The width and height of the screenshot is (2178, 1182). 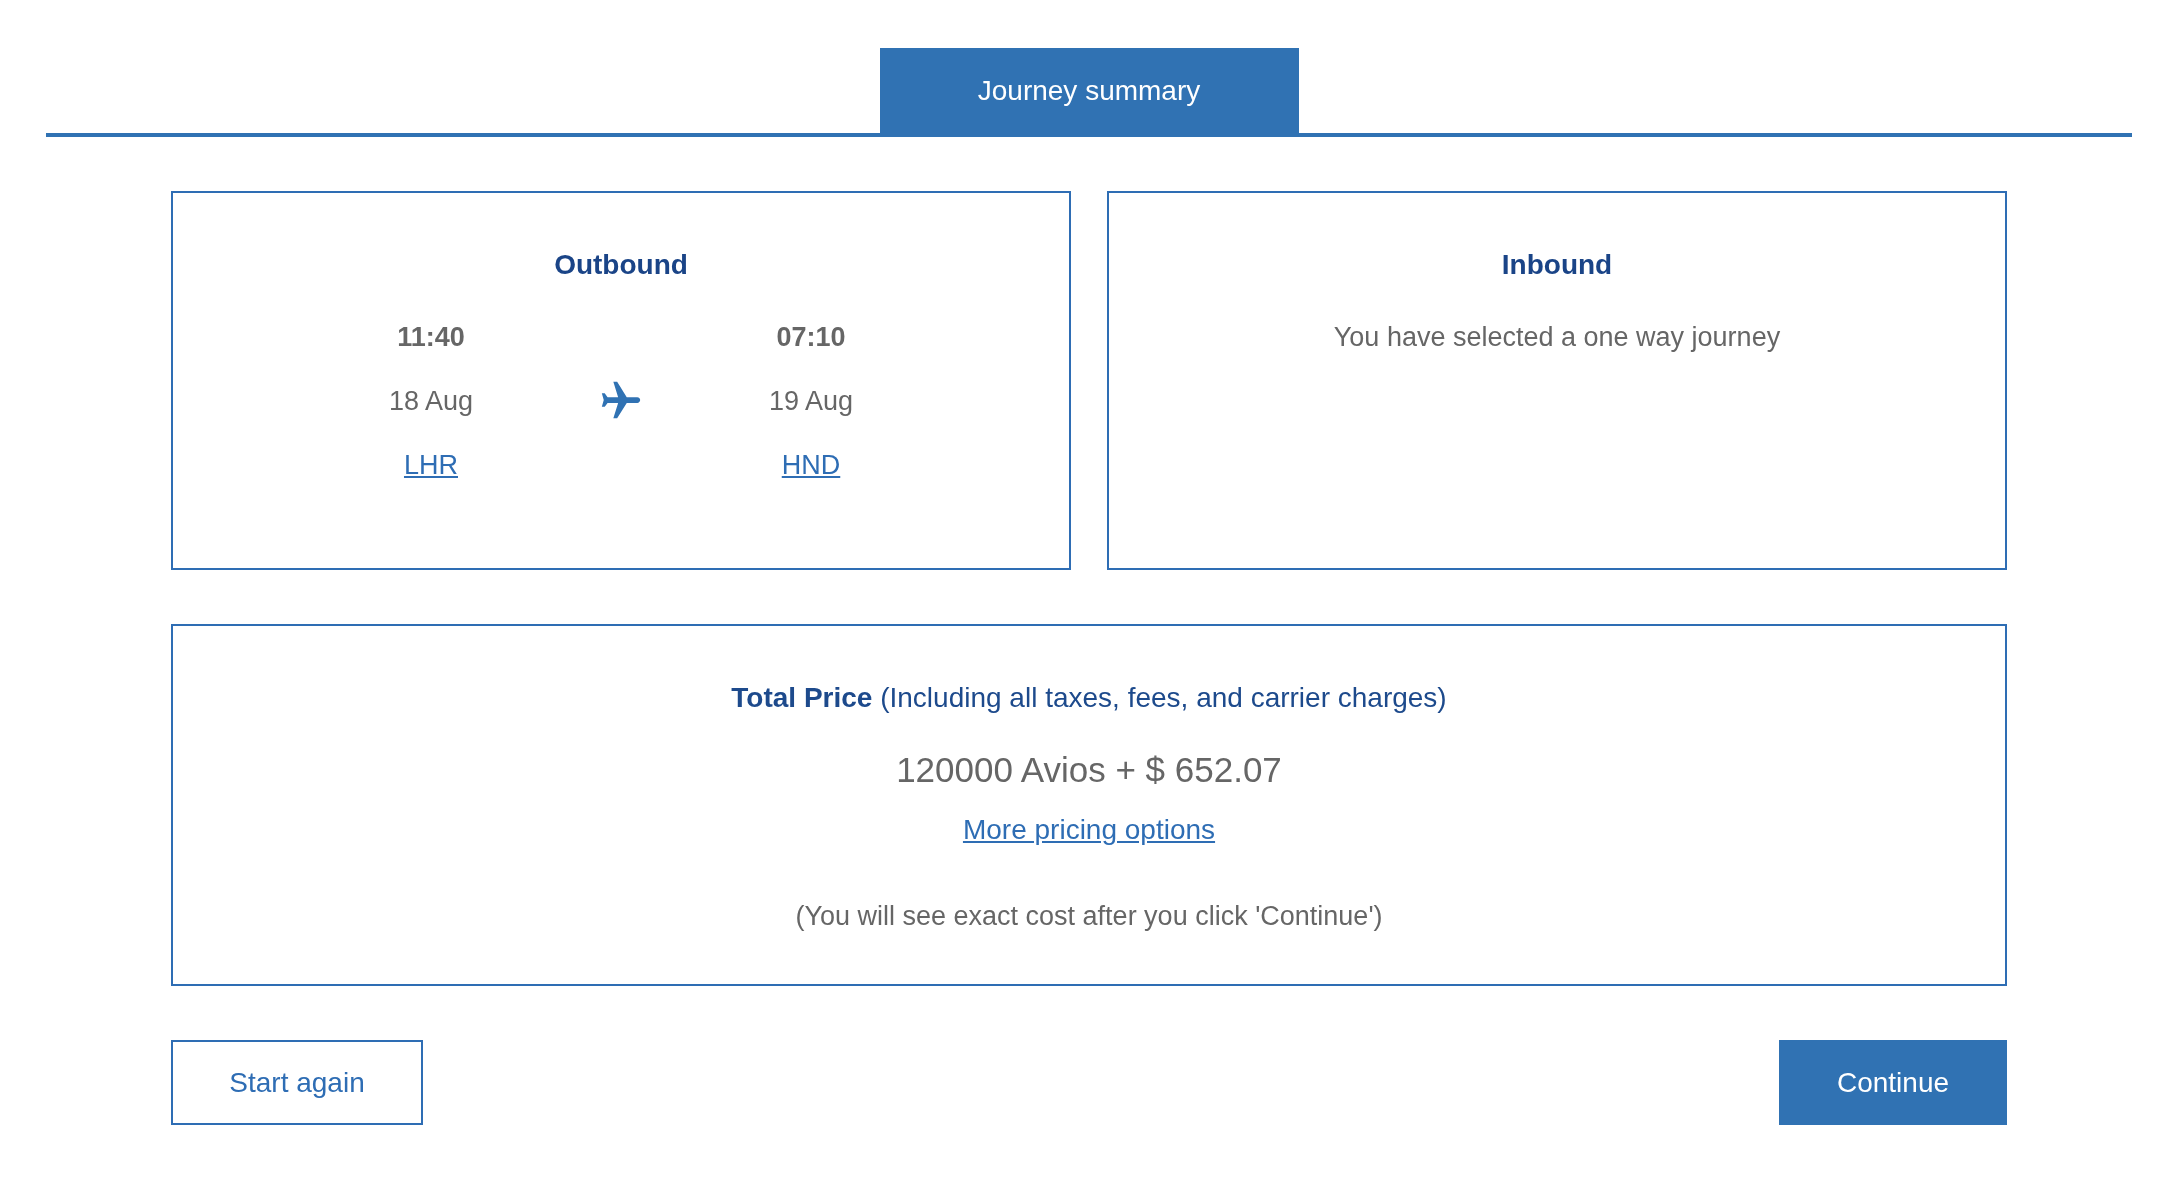 I want to click on card-heading: Inbound, so click(x=1557, y=265).